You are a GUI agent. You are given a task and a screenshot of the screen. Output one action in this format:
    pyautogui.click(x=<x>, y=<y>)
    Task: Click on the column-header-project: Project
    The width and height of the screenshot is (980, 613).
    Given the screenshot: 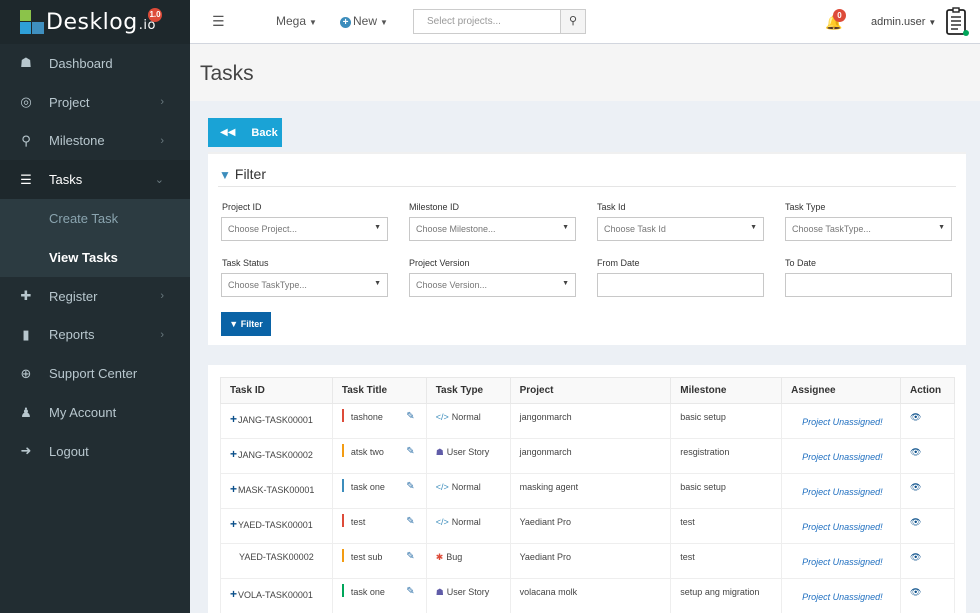 What is the action you would take?
    pyautogui.click(x=590, y=390)
    